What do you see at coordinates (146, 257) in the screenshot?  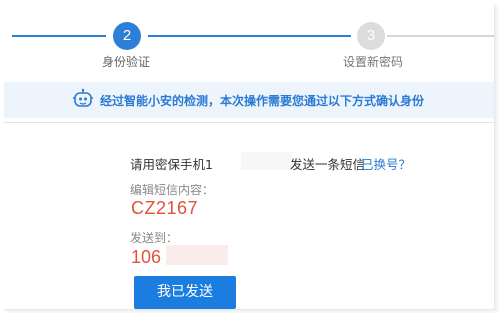 I see `send-to-number: 106` at bounding box center [146, 257].